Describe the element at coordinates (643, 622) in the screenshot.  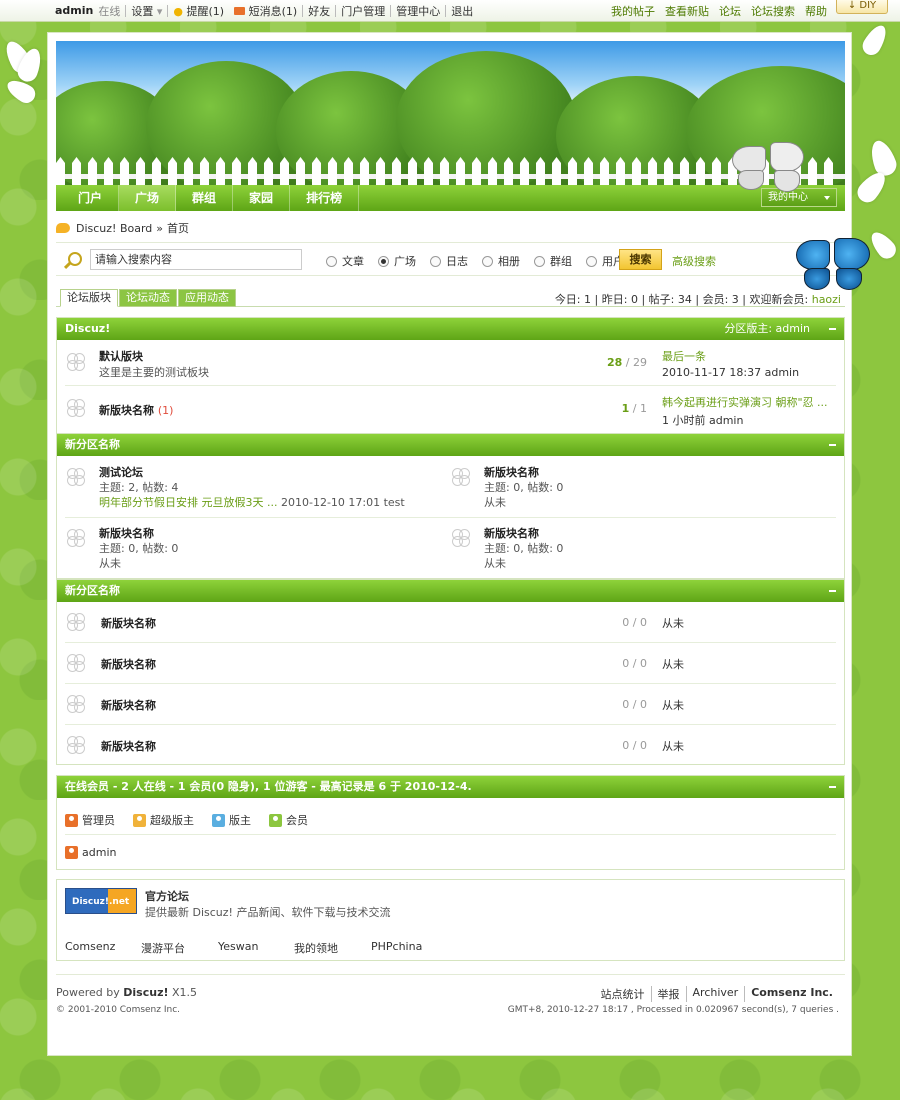
I see `post-count: 0` at that location.